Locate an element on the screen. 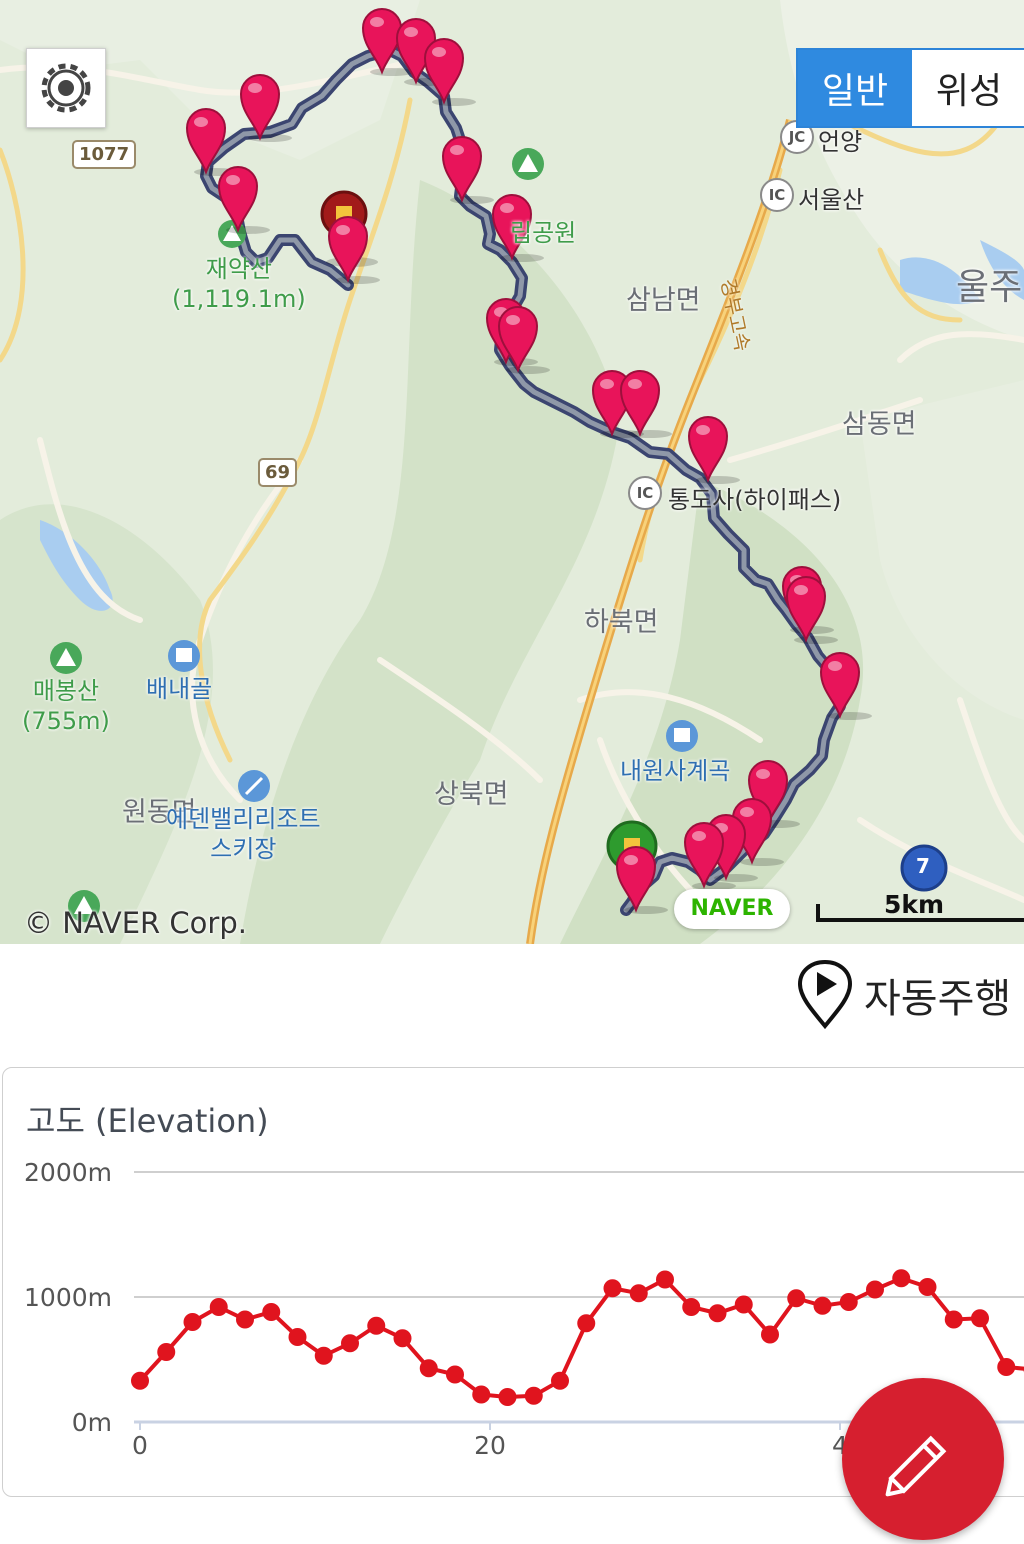 The width and height of the screenshot is (1024, 1544). ski-icon is located at coordinates (254, 786).